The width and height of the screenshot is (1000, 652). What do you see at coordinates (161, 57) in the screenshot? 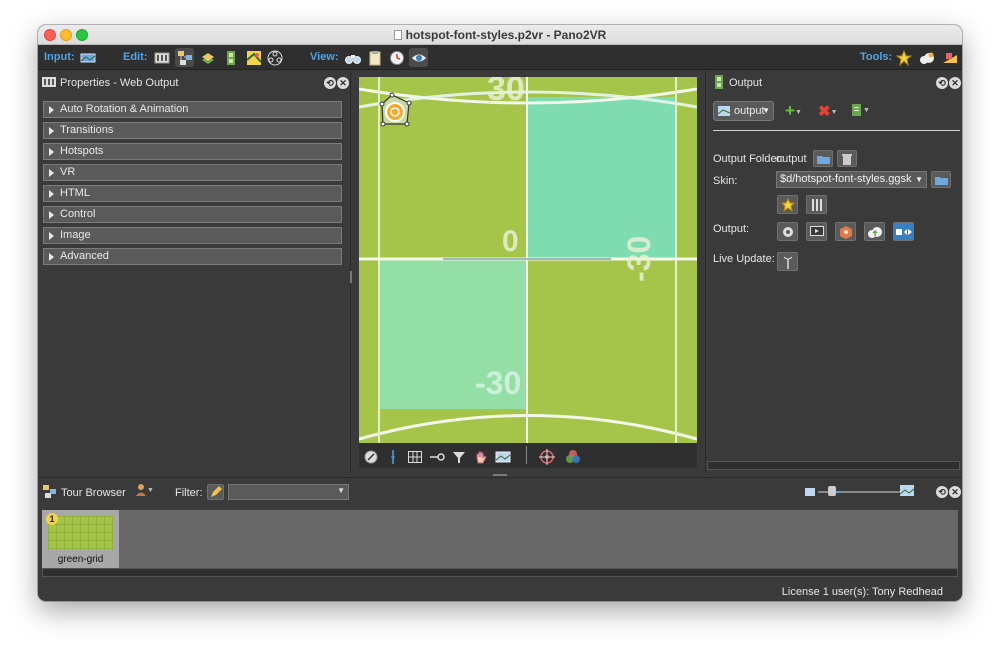
I see `viewing-parameters-button` at bounding box center [161, 57].